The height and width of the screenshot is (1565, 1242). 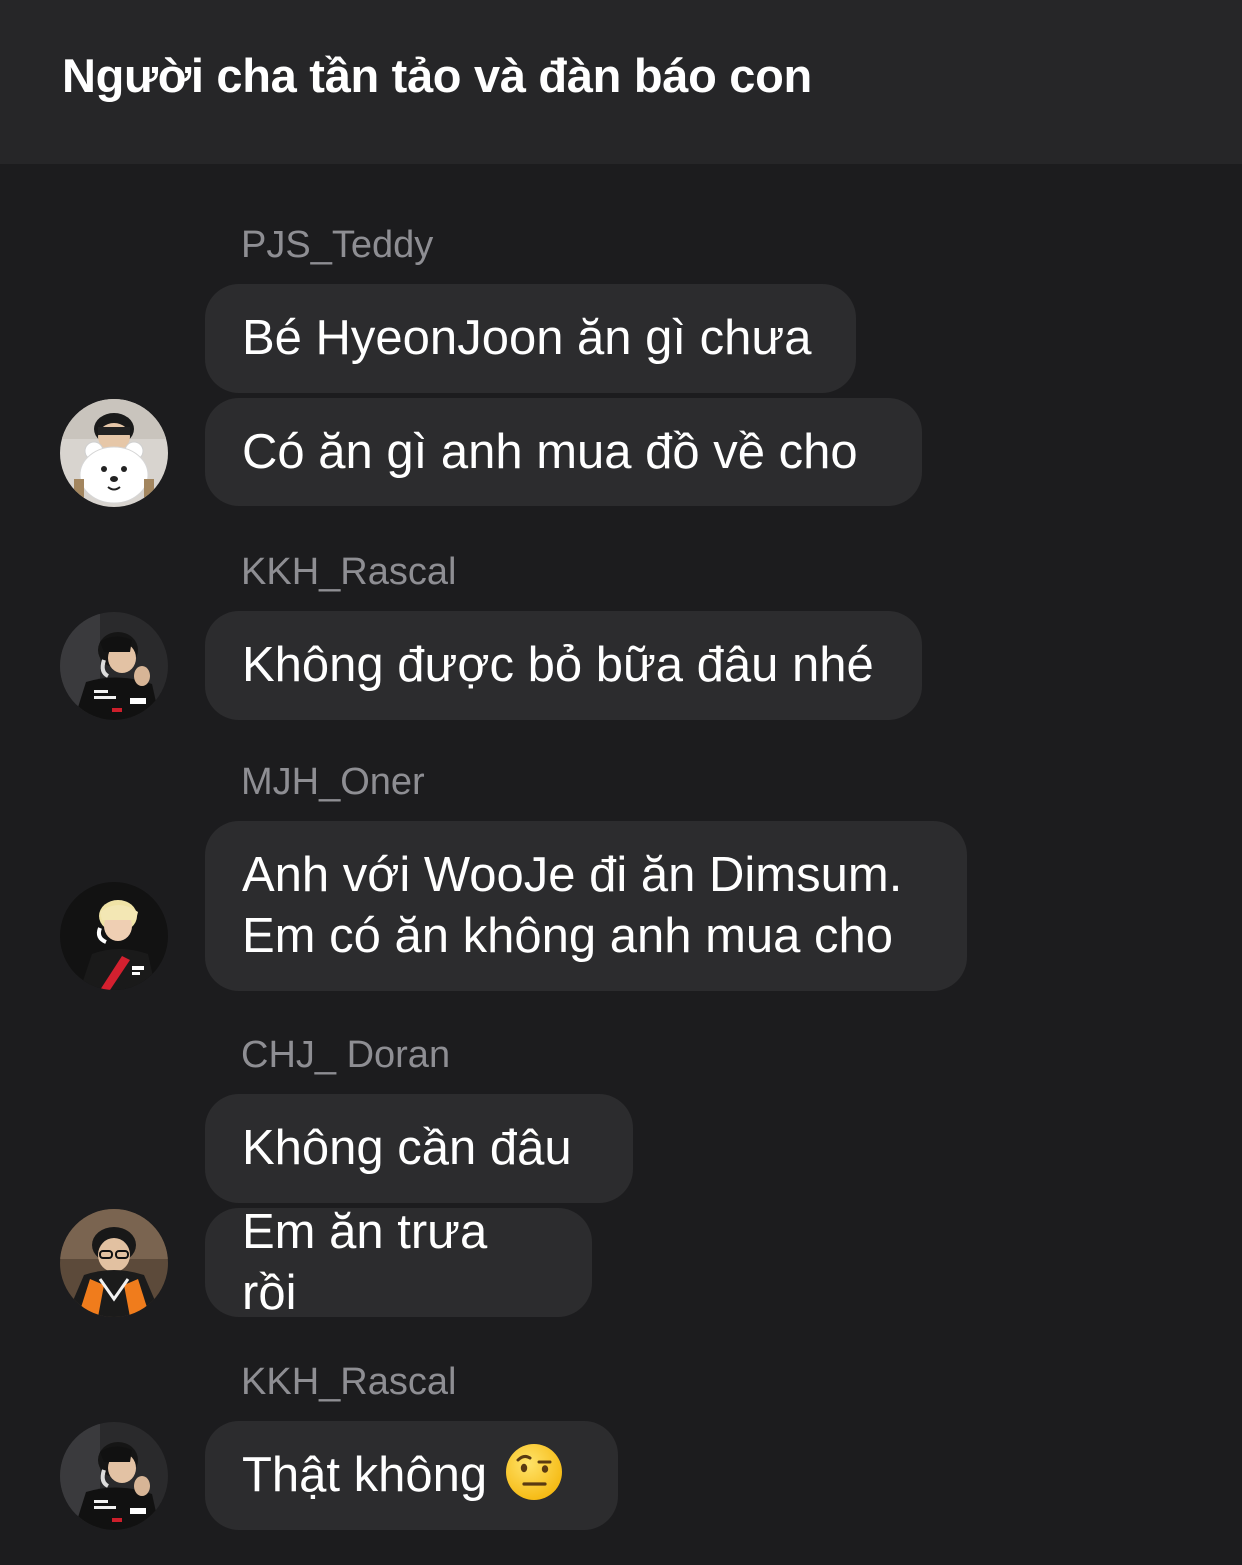 What do you see at coordinates (337, 245) in the screenshot?
I see `sender-name: PJS_Teddy` at bounding box center [337, 245].